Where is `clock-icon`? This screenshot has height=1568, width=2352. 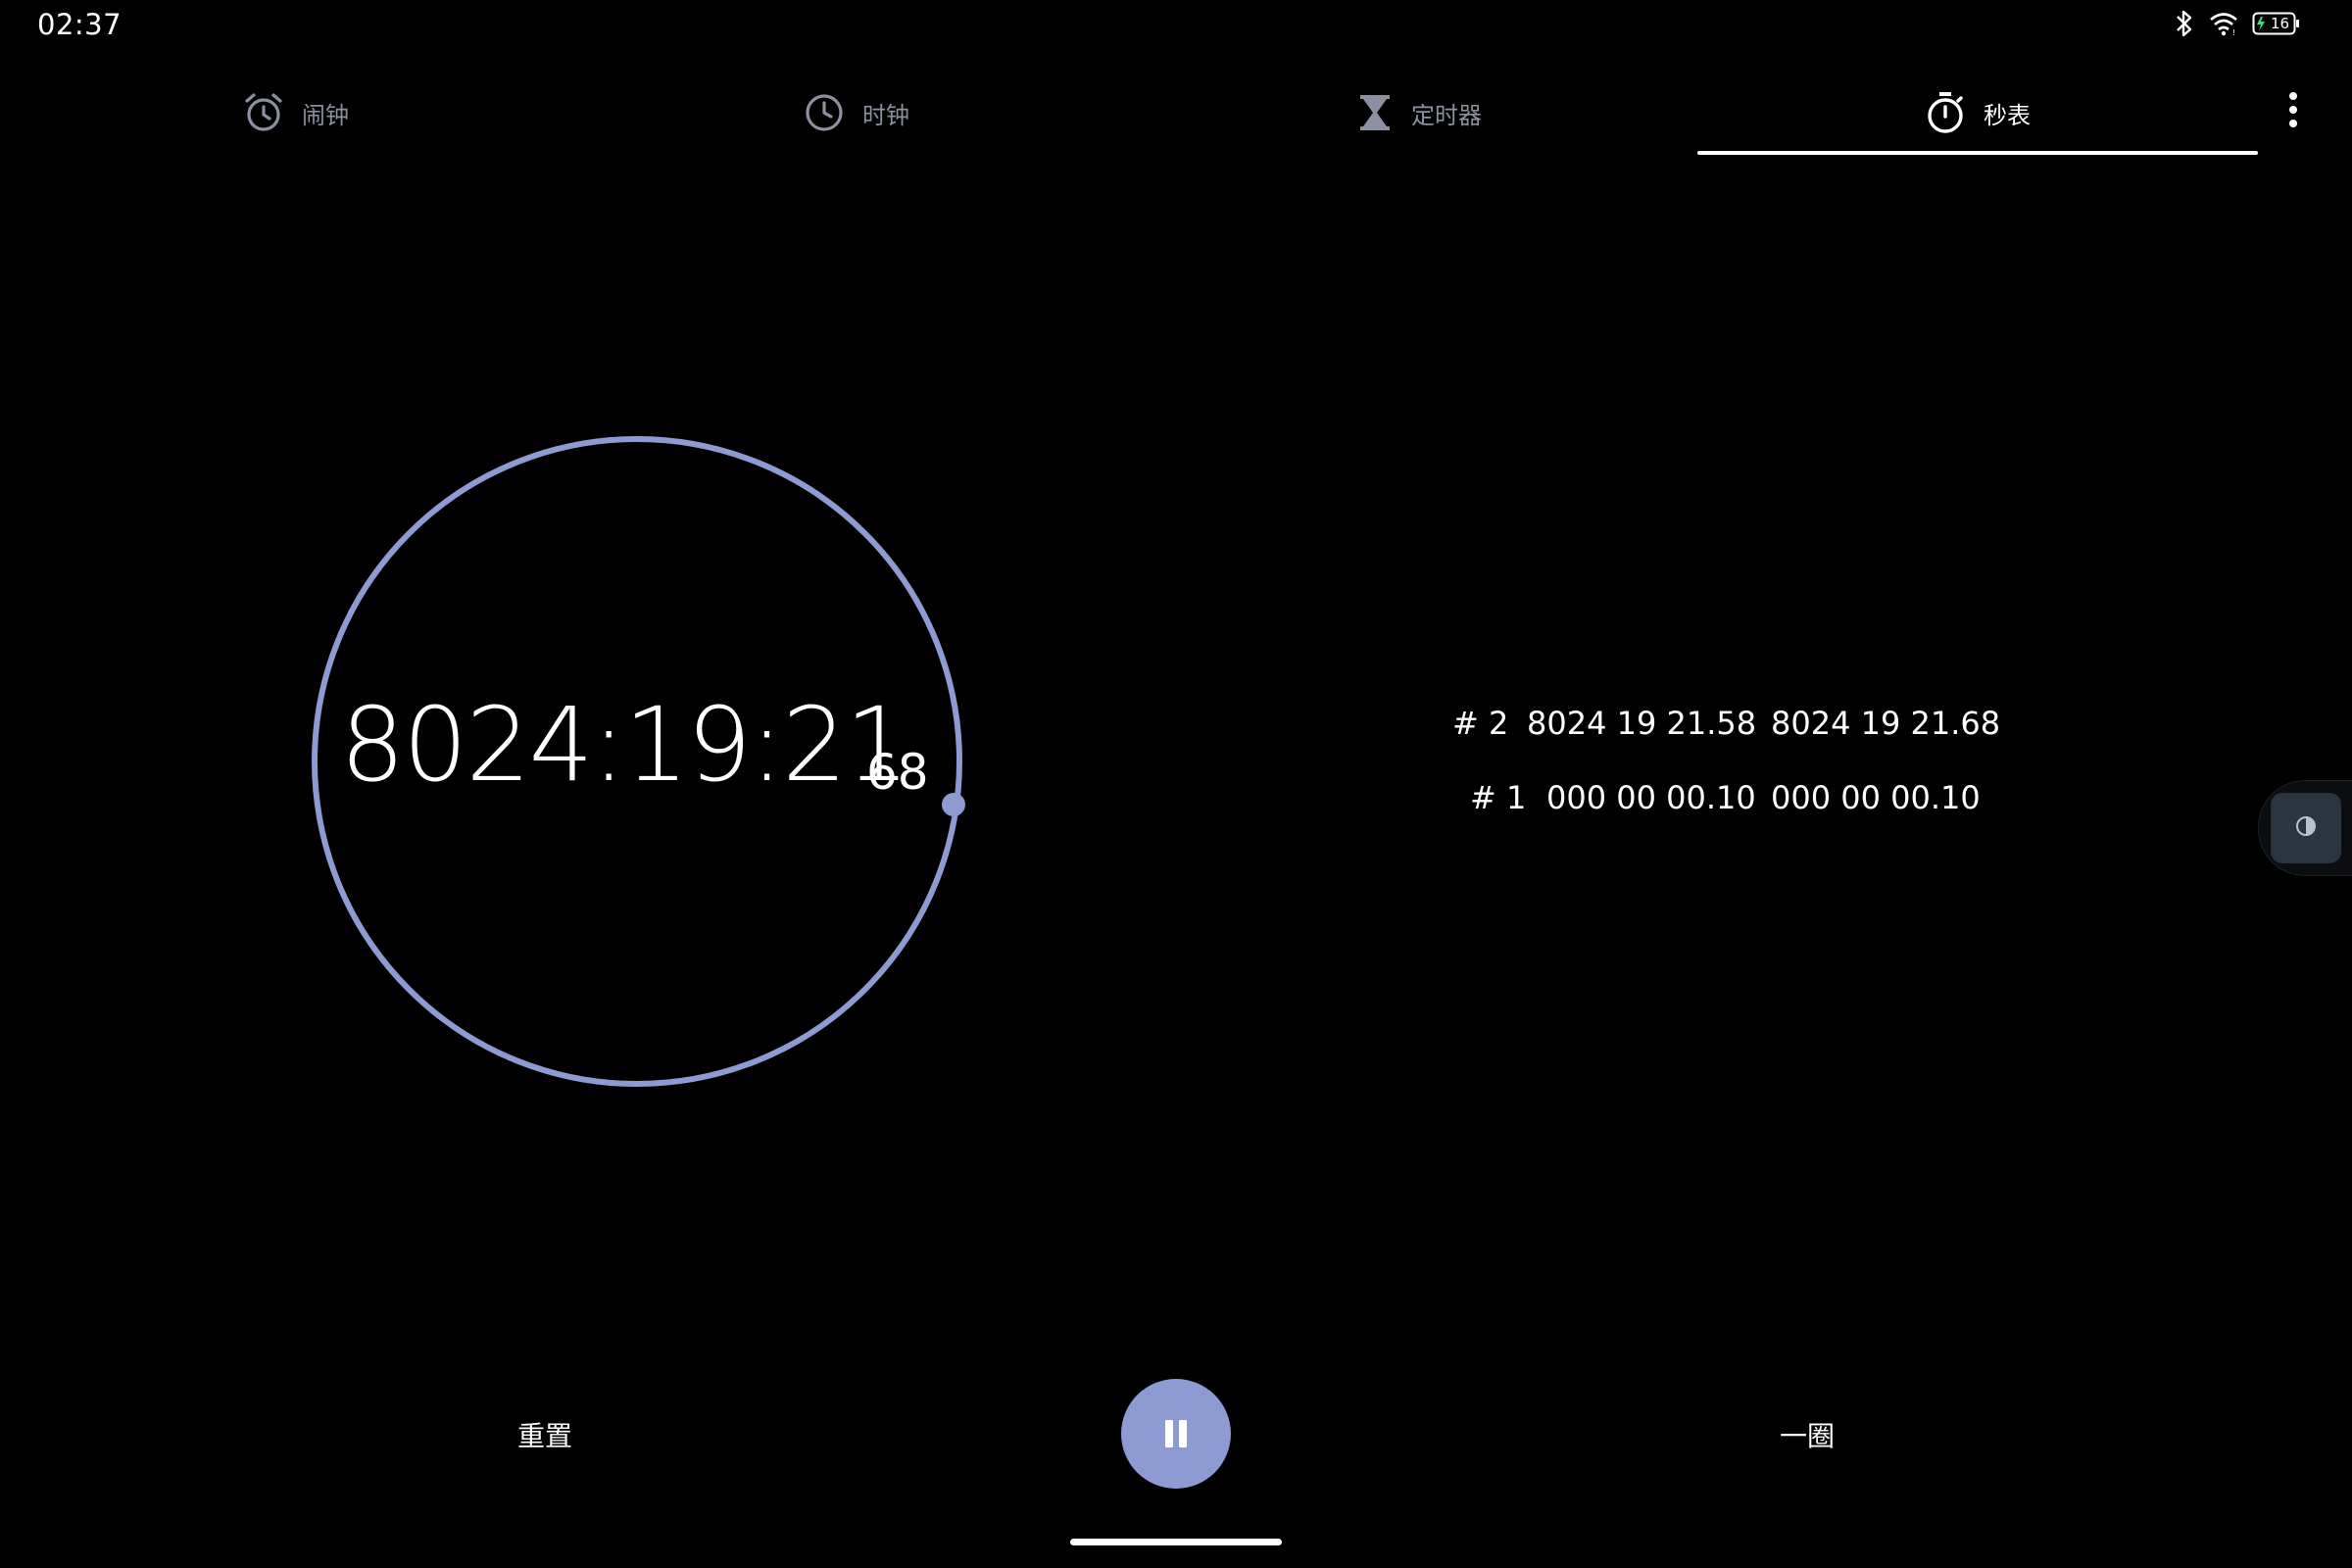 clock-icon is located at coordinates (824, 112).